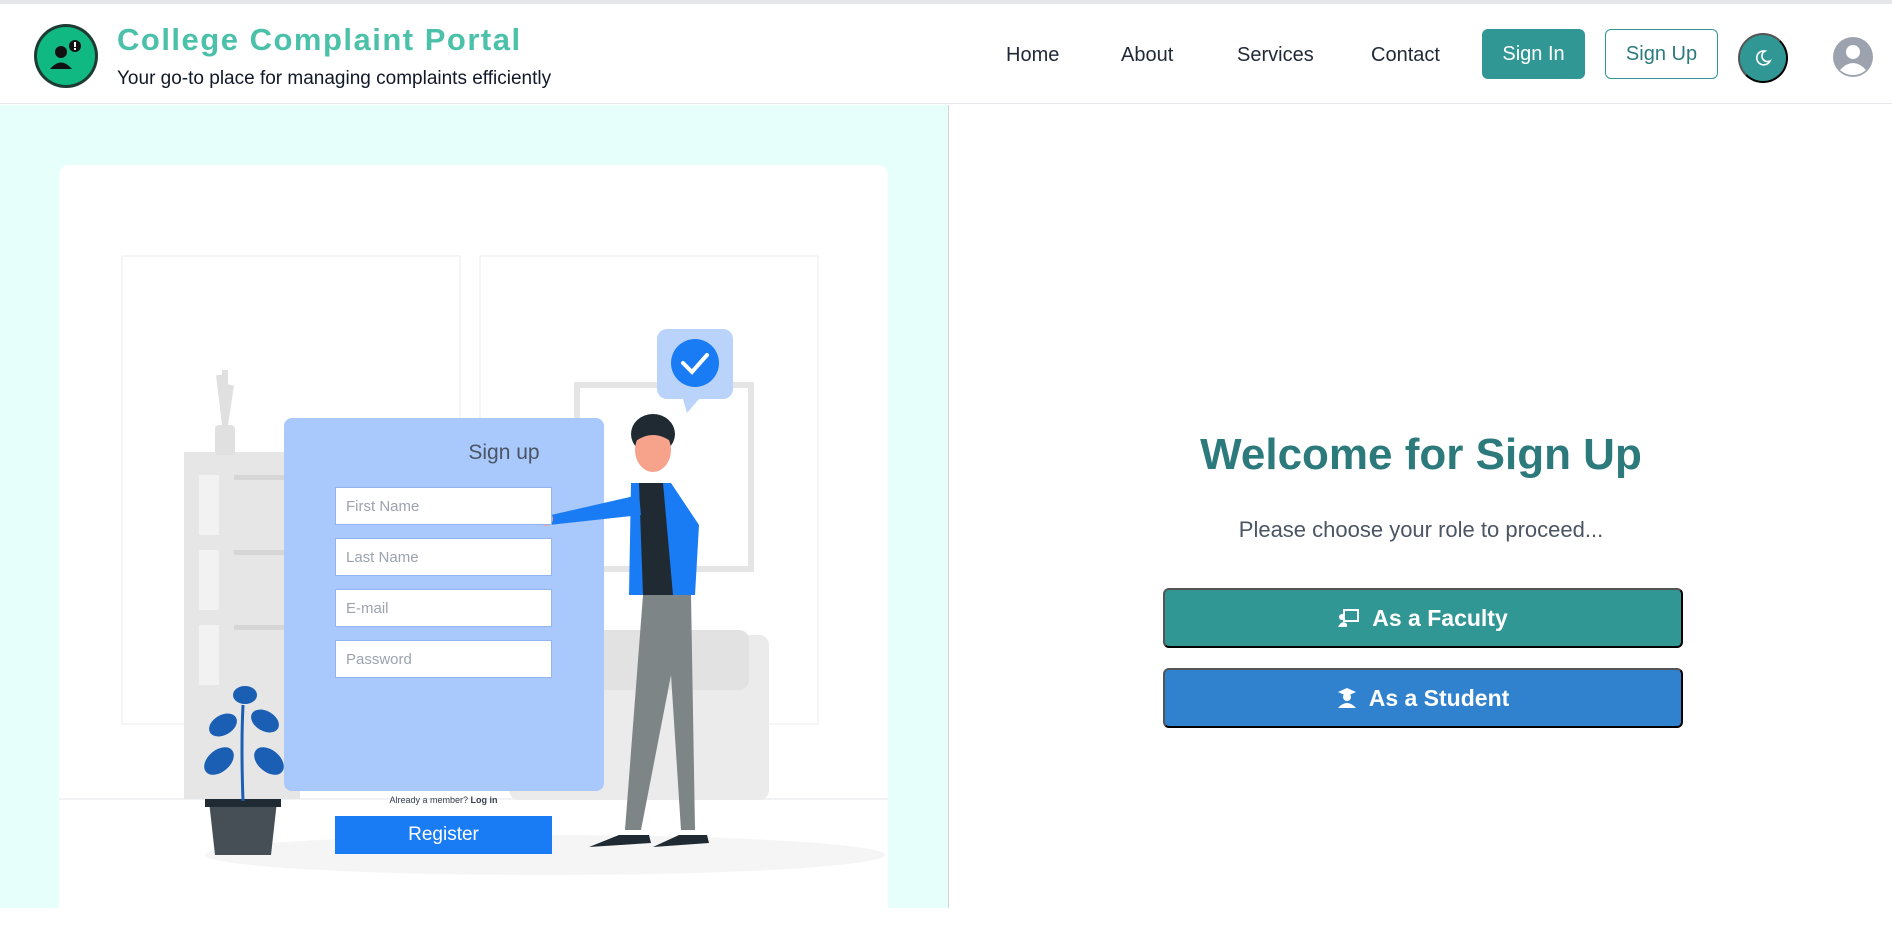  I want to click on illustration-login-hint: Already a member? Log in, so click(443, 800).